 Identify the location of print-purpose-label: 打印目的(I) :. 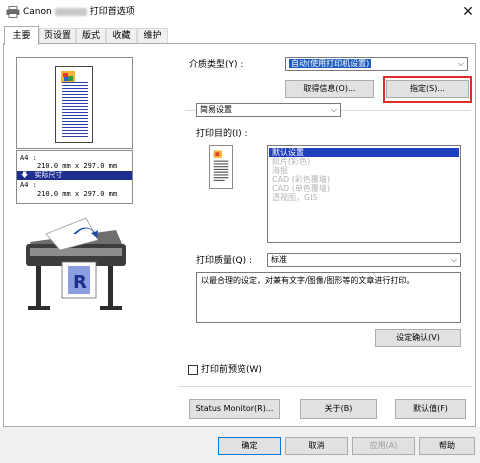
(222, 134).